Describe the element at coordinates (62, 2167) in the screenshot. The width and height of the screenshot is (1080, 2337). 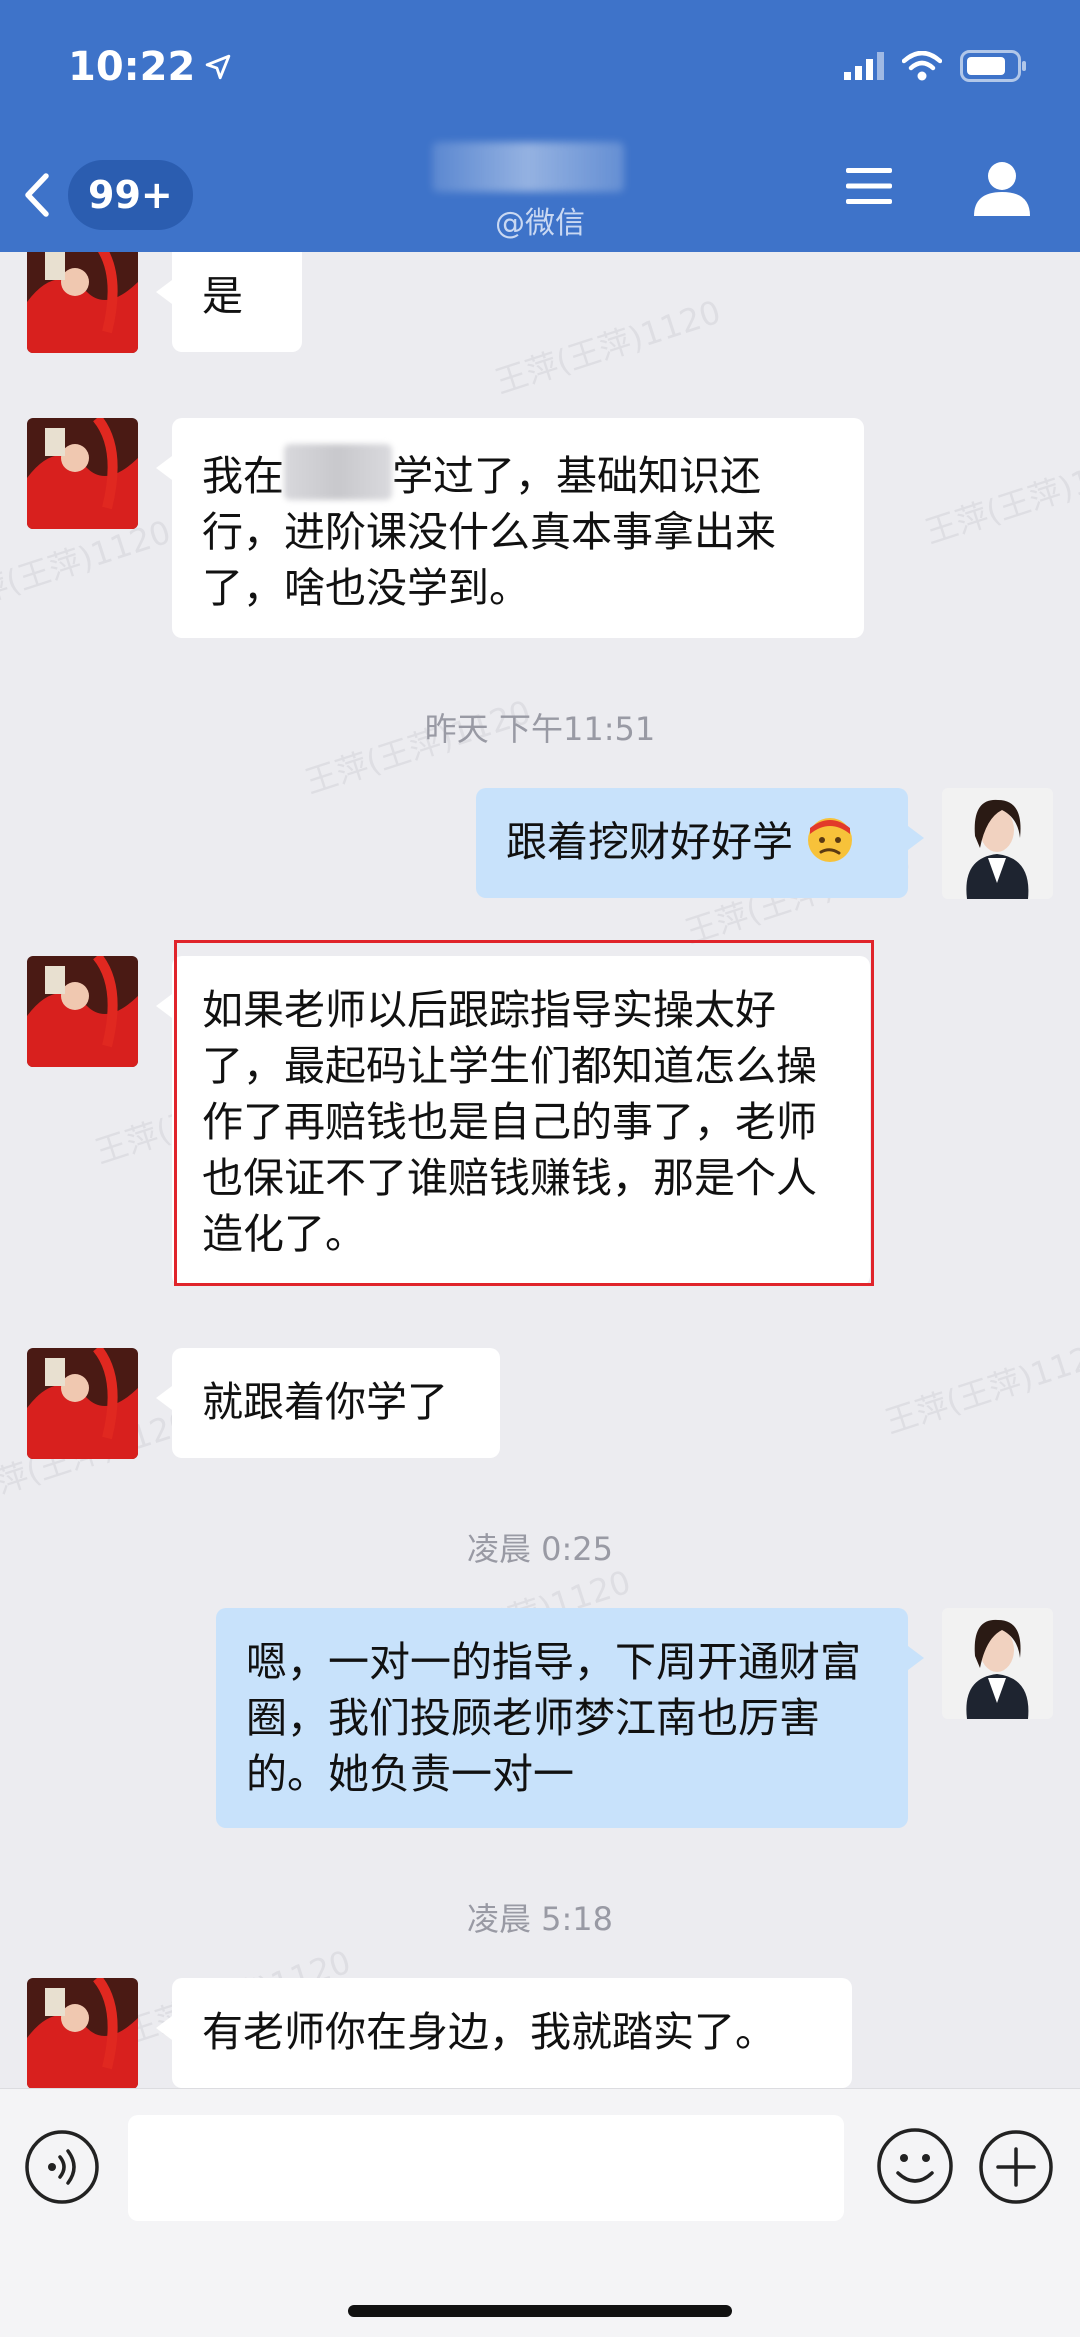
I see `voice-icon` at that location.